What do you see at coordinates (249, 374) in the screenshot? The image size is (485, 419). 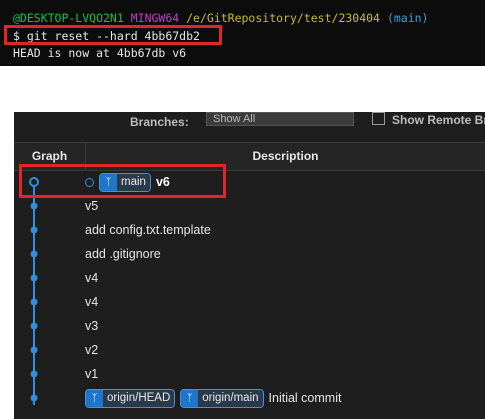 I see `commit-row: v1` at bounding box center [249, 374].